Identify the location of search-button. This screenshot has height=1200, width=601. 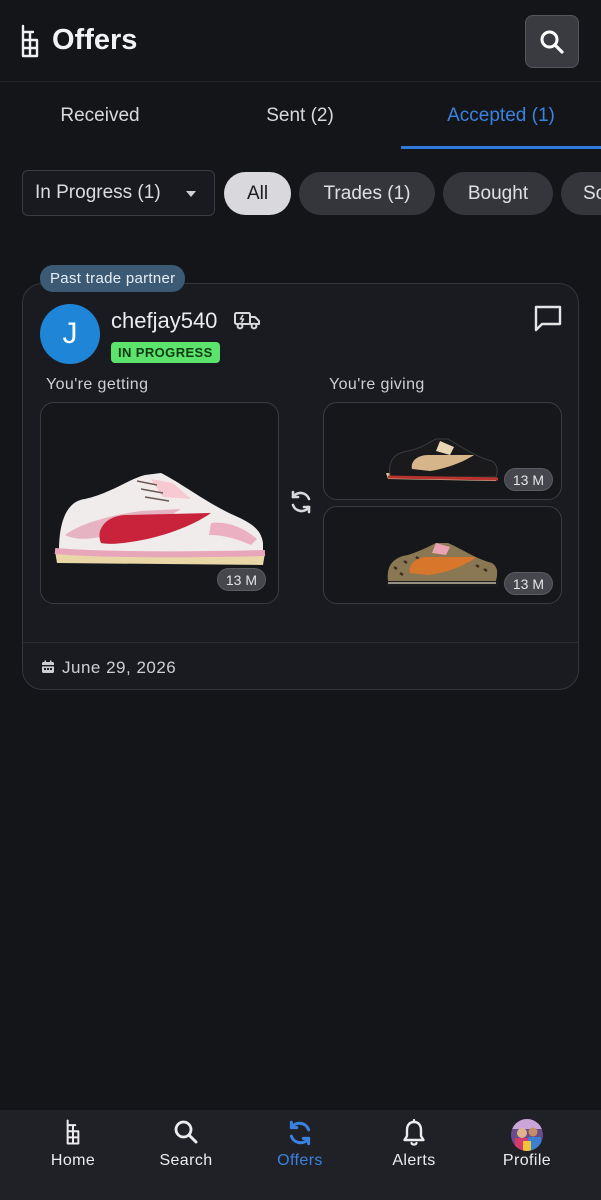
(552, 41).